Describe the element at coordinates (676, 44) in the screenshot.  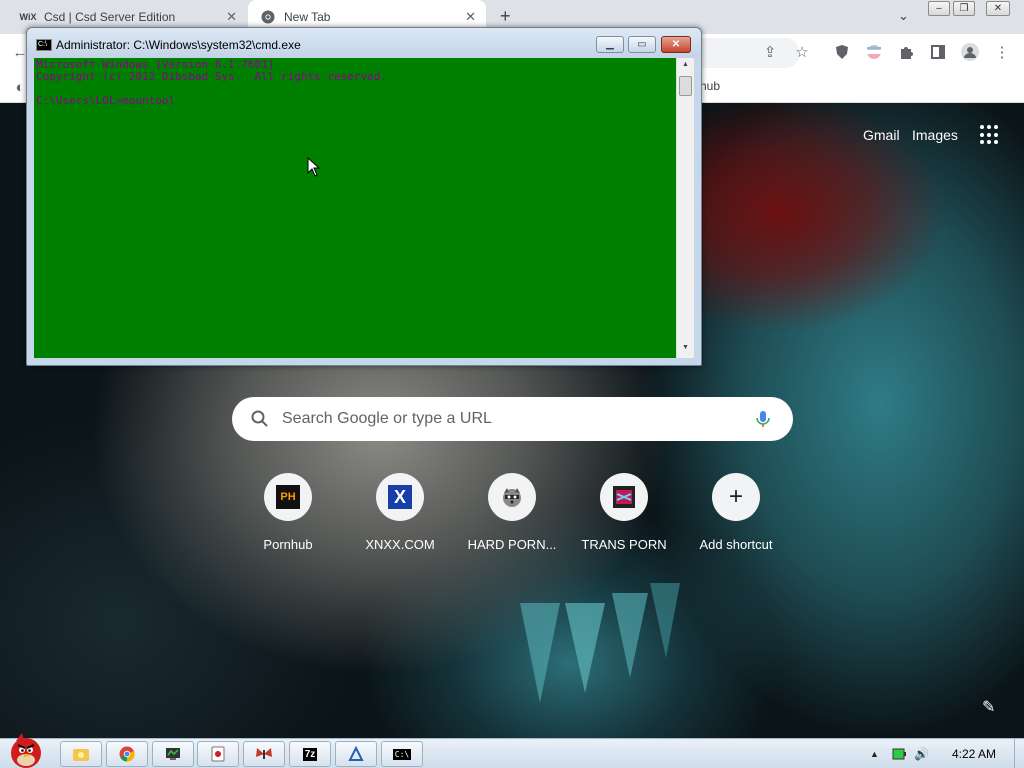
I see `cmd-close-button: ✕` at that location.